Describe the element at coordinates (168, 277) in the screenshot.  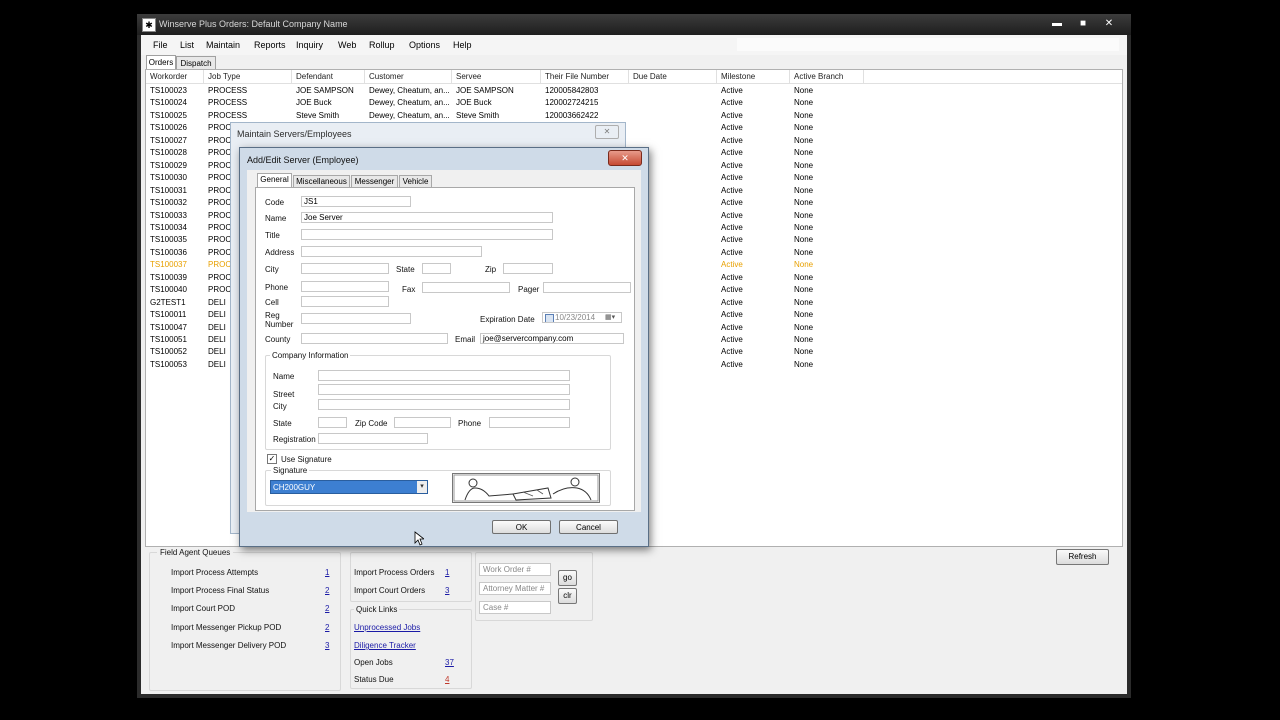
I see `cell-workorder: TS100039` at that location.